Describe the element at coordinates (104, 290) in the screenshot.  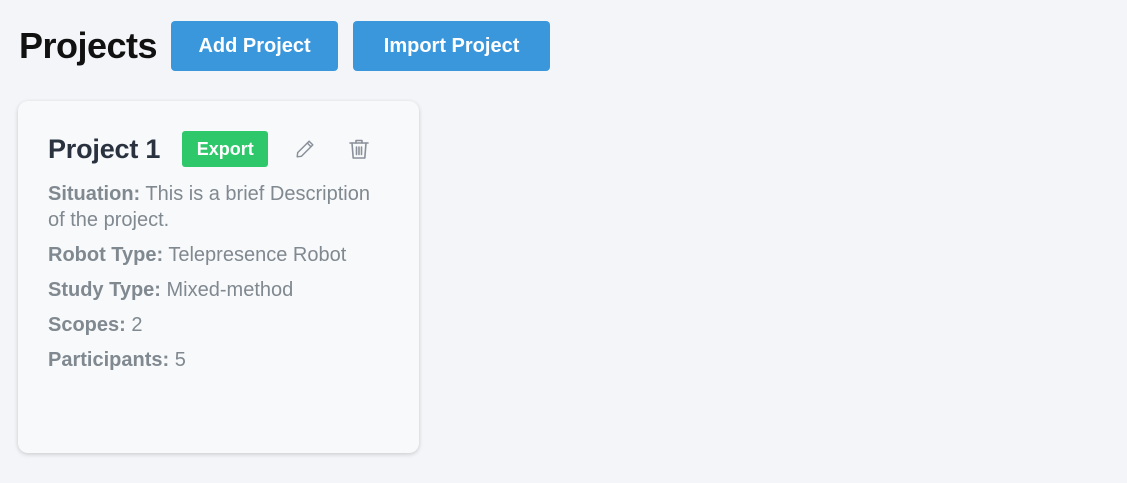
I see `detail-label: Study Type:` at that location.